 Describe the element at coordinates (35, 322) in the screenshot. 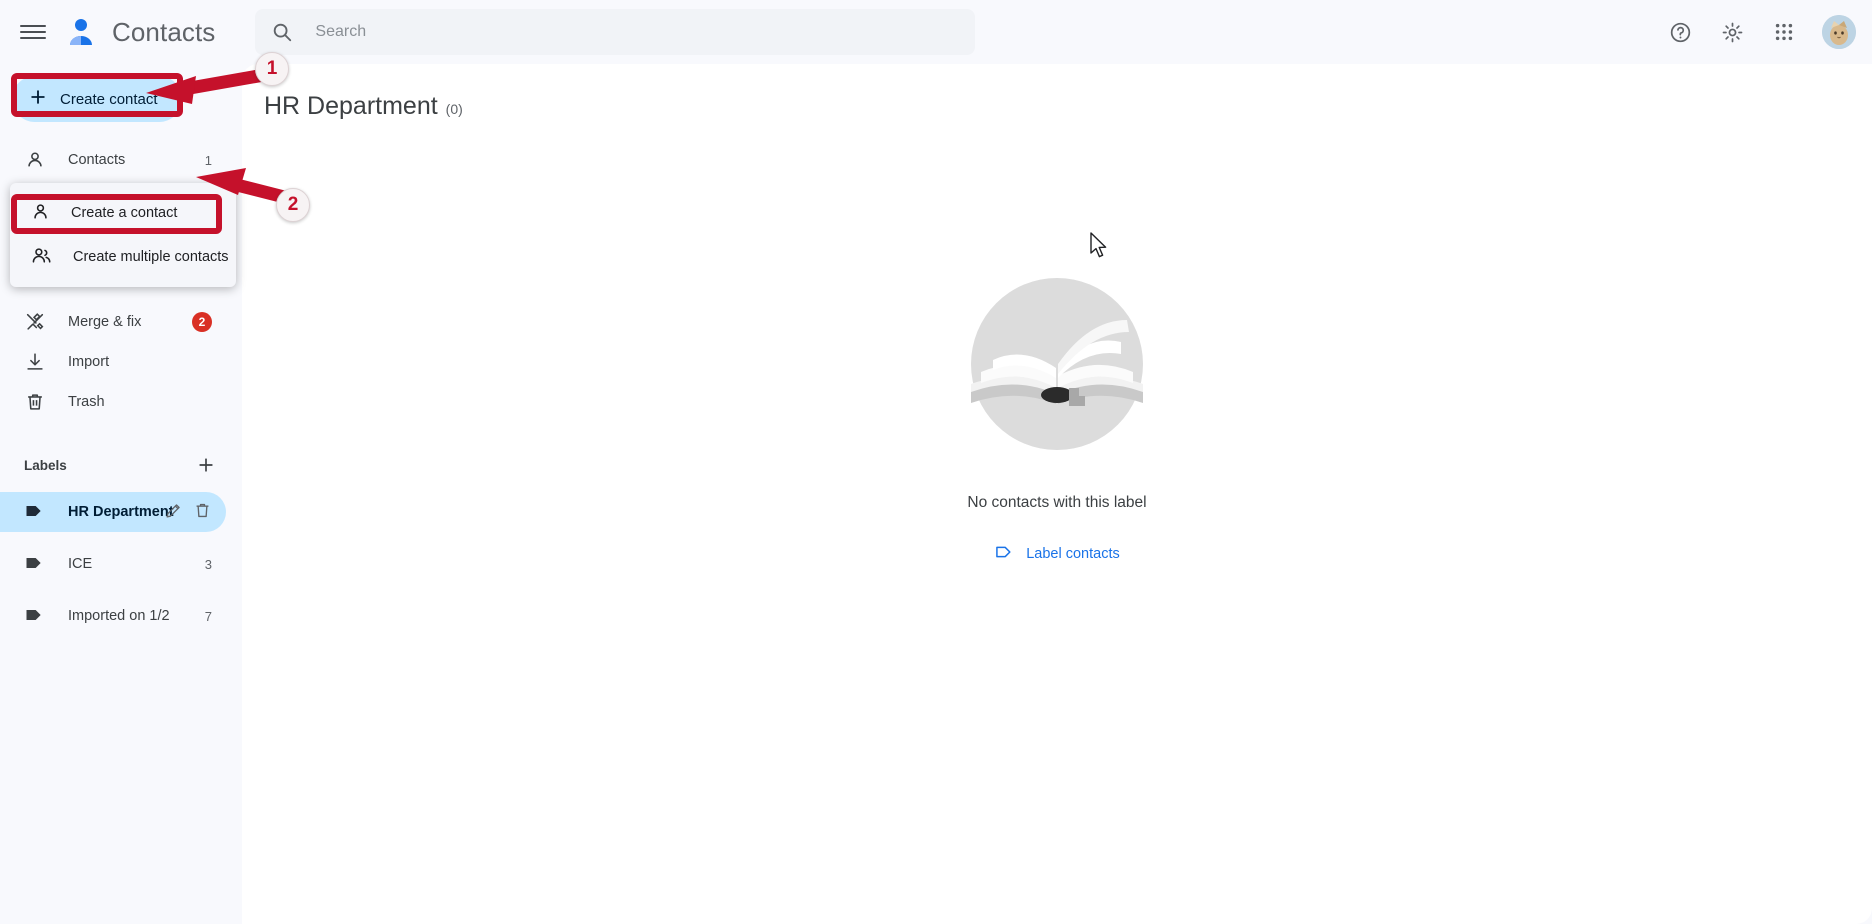

I see `merge-fix-icon` at that location.